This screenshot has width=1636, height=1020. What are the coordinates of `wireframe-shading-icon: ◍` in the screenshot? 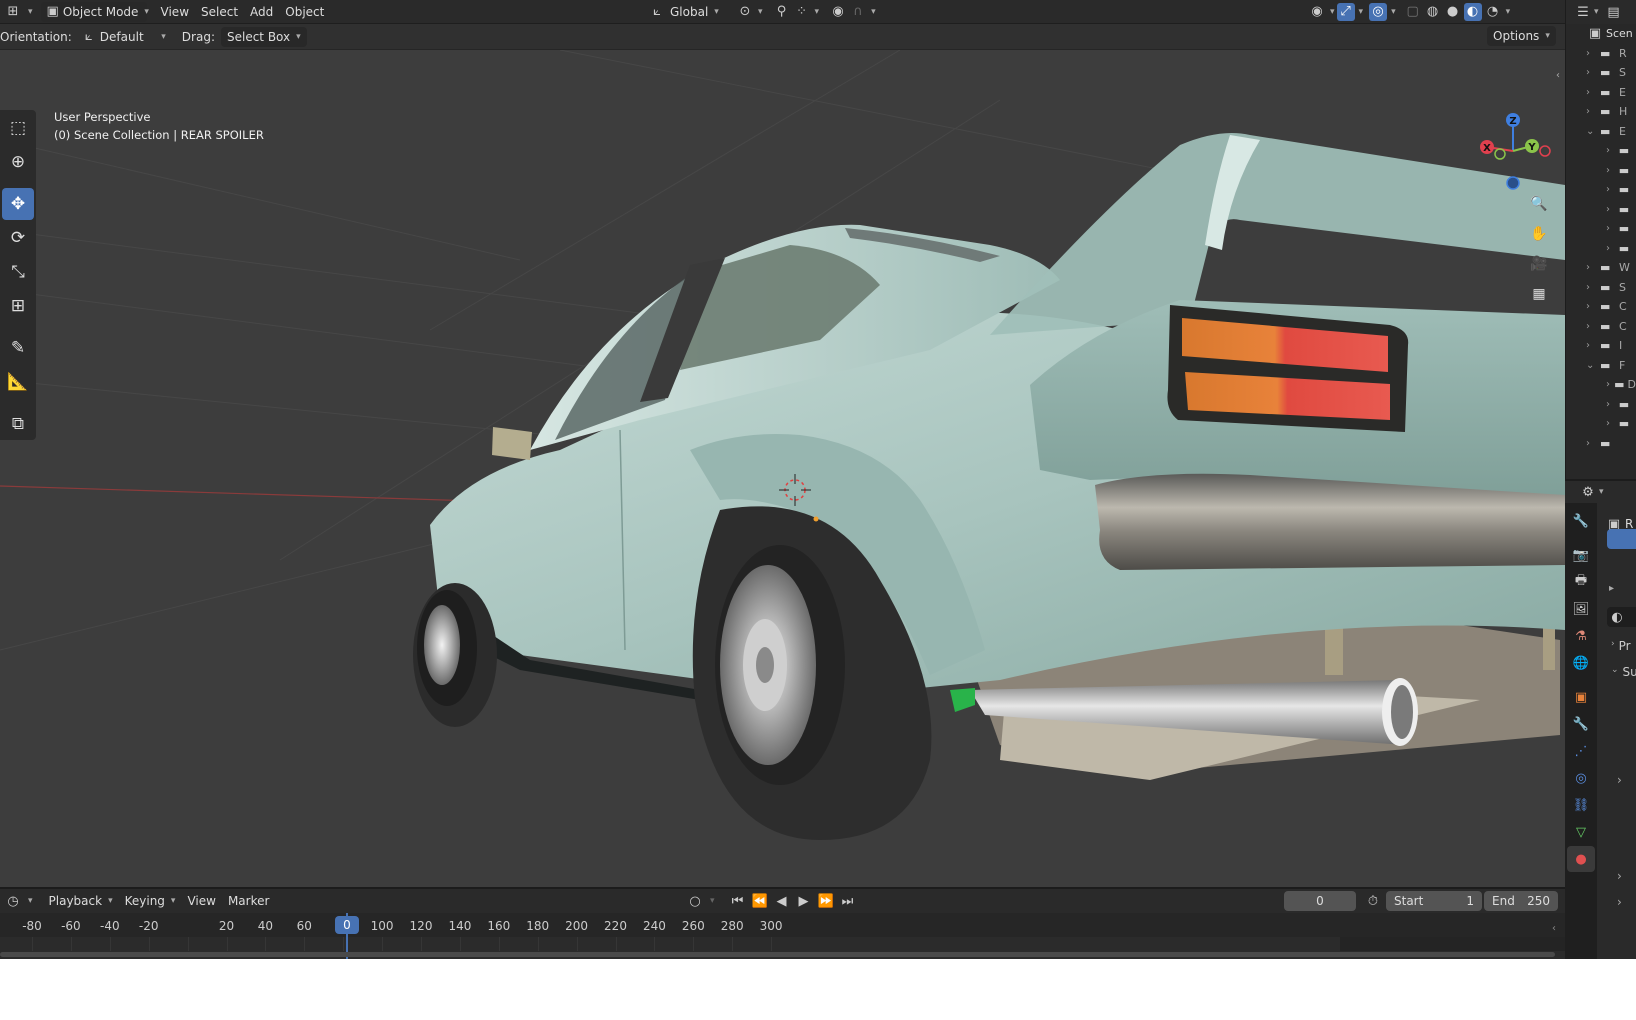 It's located at (1433, 12).